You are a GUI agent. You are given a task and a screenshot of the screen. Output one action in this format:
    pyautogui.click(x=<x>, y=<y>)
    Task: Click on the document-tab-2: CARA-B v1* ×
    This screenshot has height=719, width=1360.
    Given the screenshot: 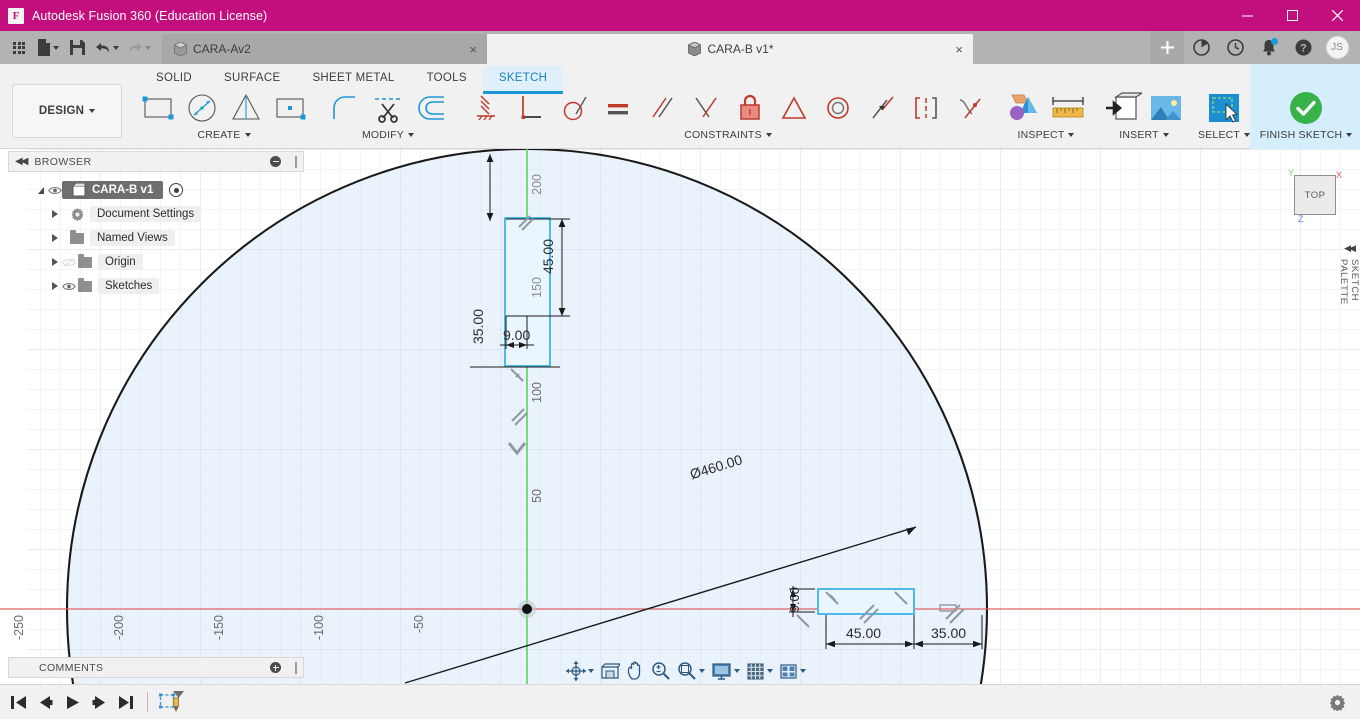 What is the action you would take?
    pyautogui.click(x=730, y=49)
    